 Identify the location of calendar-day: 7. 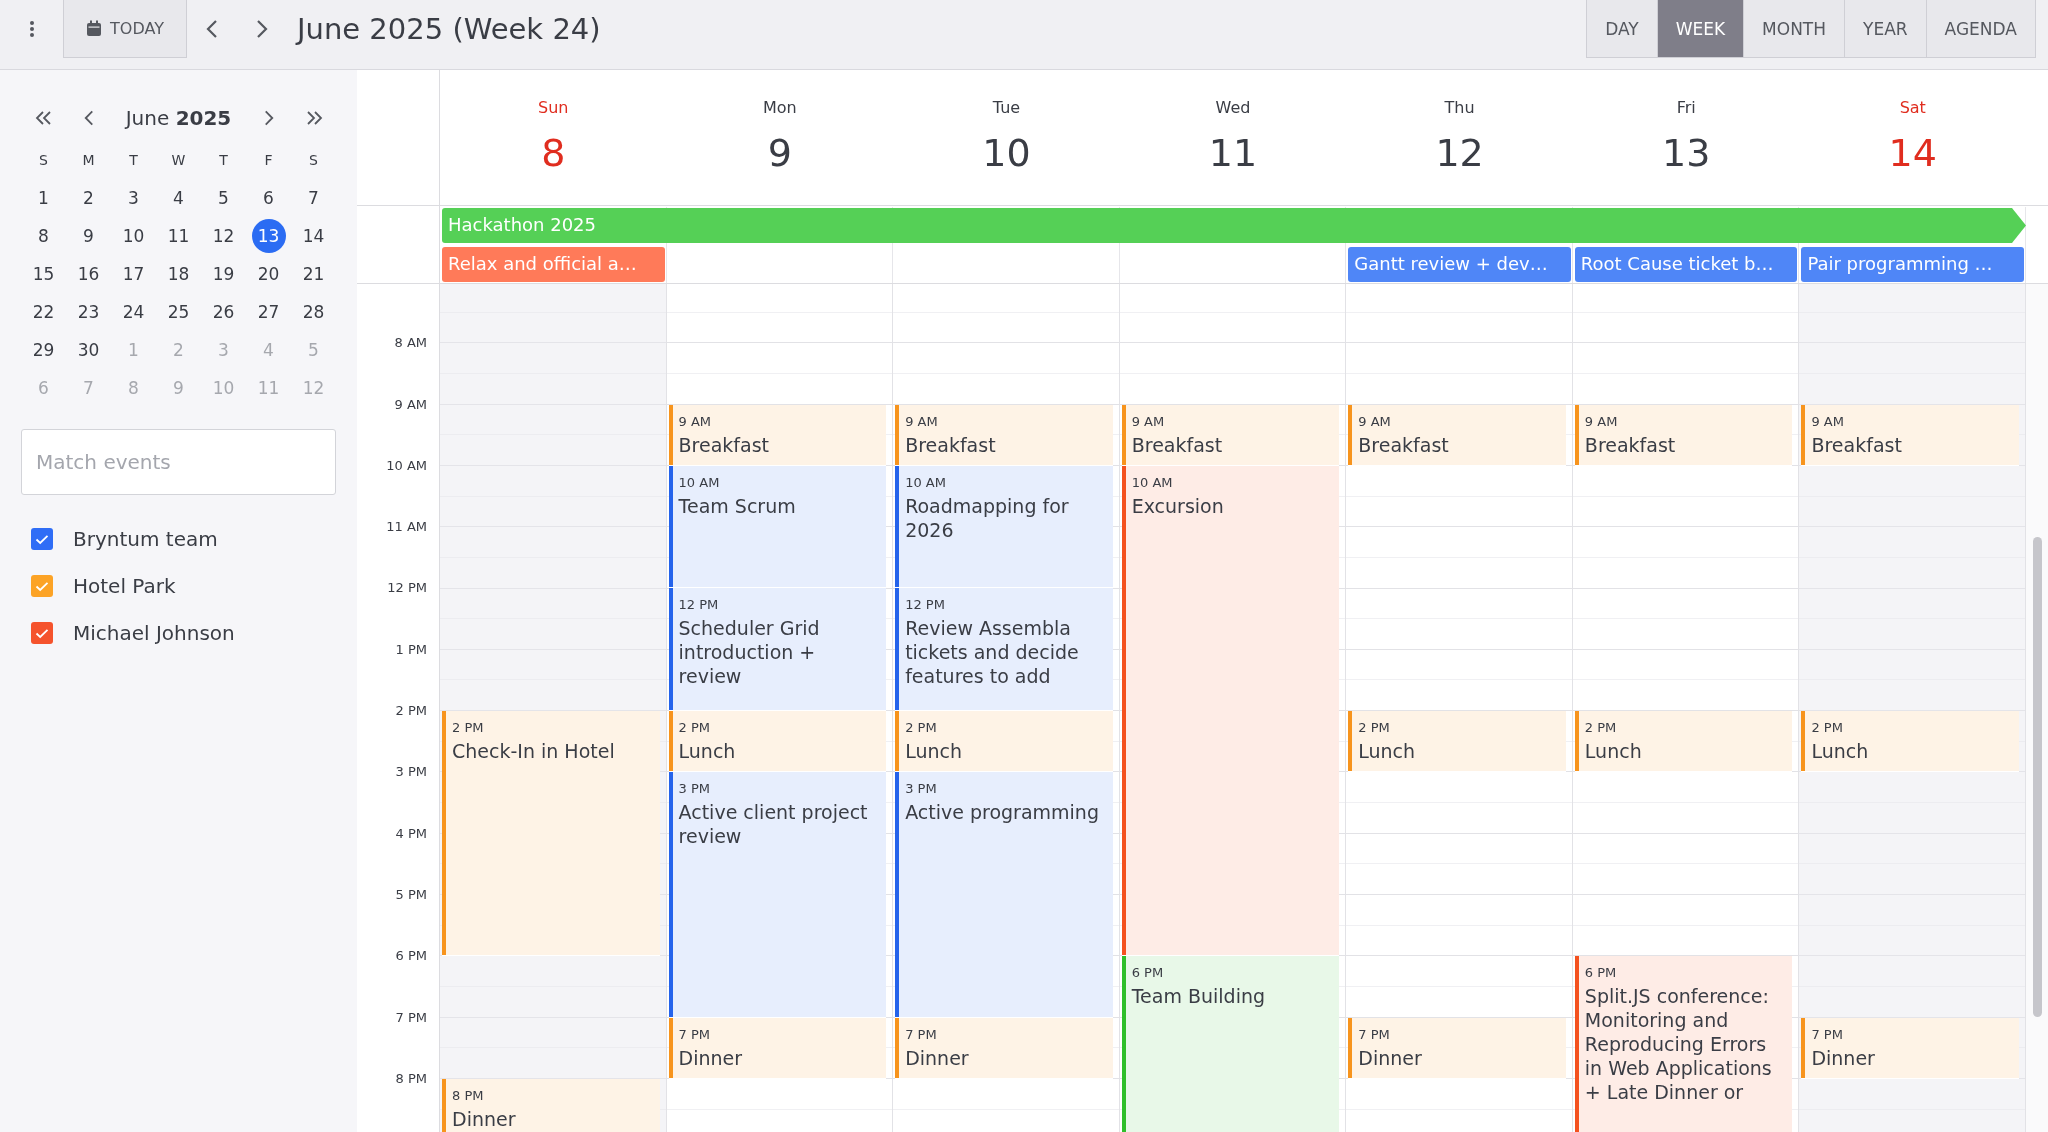
(313, 198).